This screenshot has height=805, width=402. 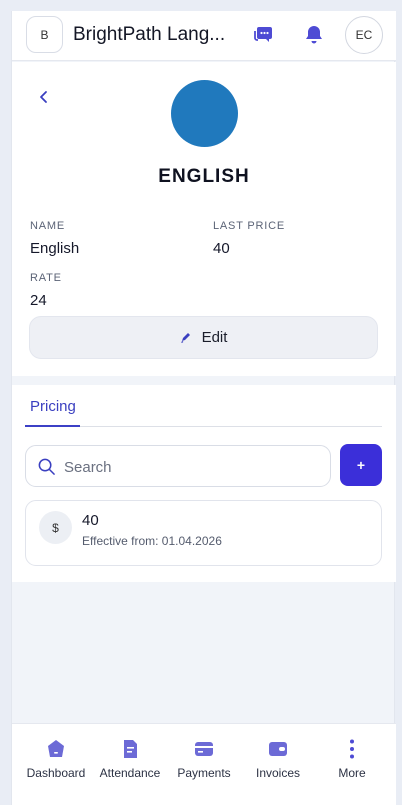 I want to click on edit-button: Edit, so click(x=203, y=337).